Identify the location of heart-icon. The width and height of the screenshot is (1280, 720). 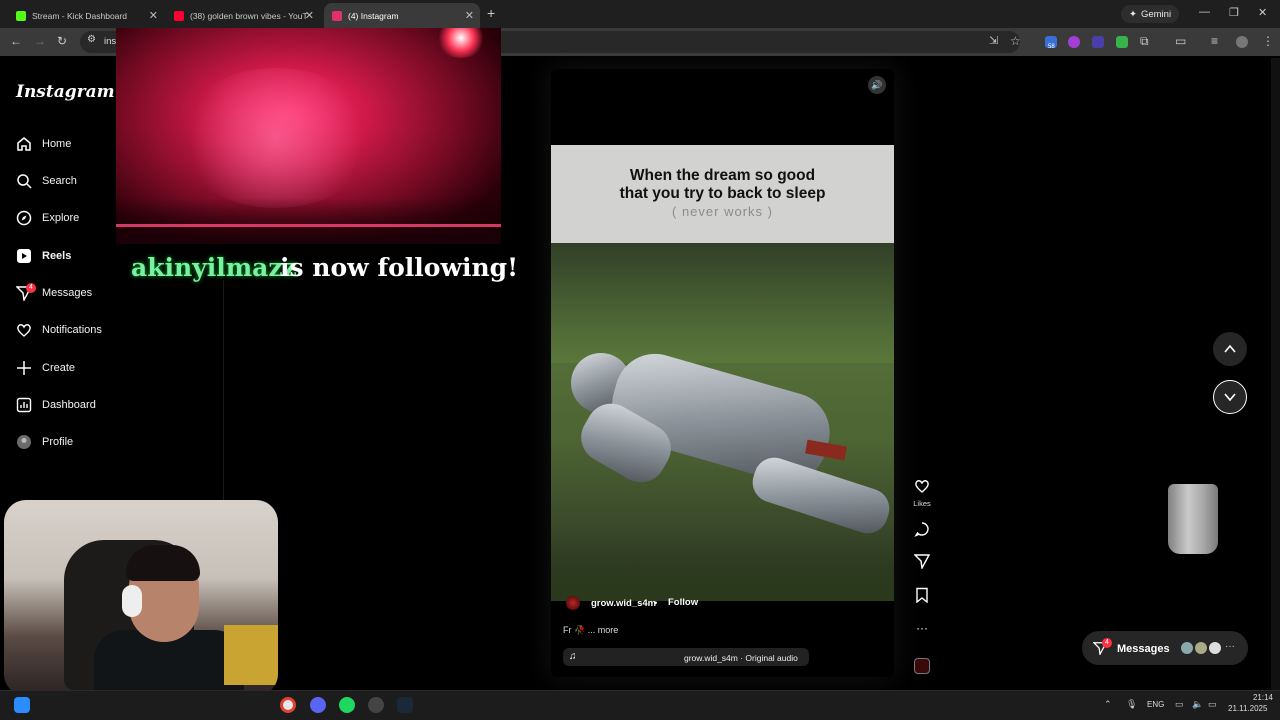
(24, 330).